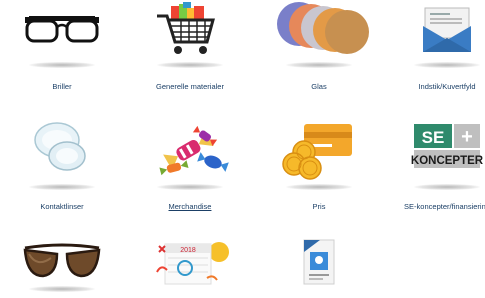 This screenshot has width=485, height=298. What do you see at coordinates (447, 86) in the screenshot?
I see `category-label: Indstik/Kuvertfyld` at bounding box center [447, 86].